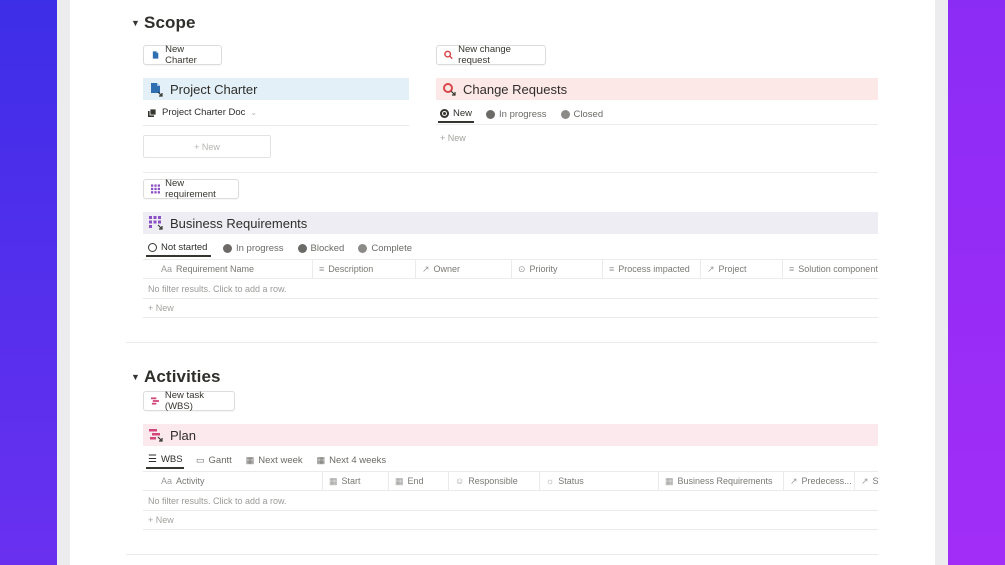 The height and width of the screenshot is (565, 1005). I want to click on charter-new-card: + New, so click(207, 146).